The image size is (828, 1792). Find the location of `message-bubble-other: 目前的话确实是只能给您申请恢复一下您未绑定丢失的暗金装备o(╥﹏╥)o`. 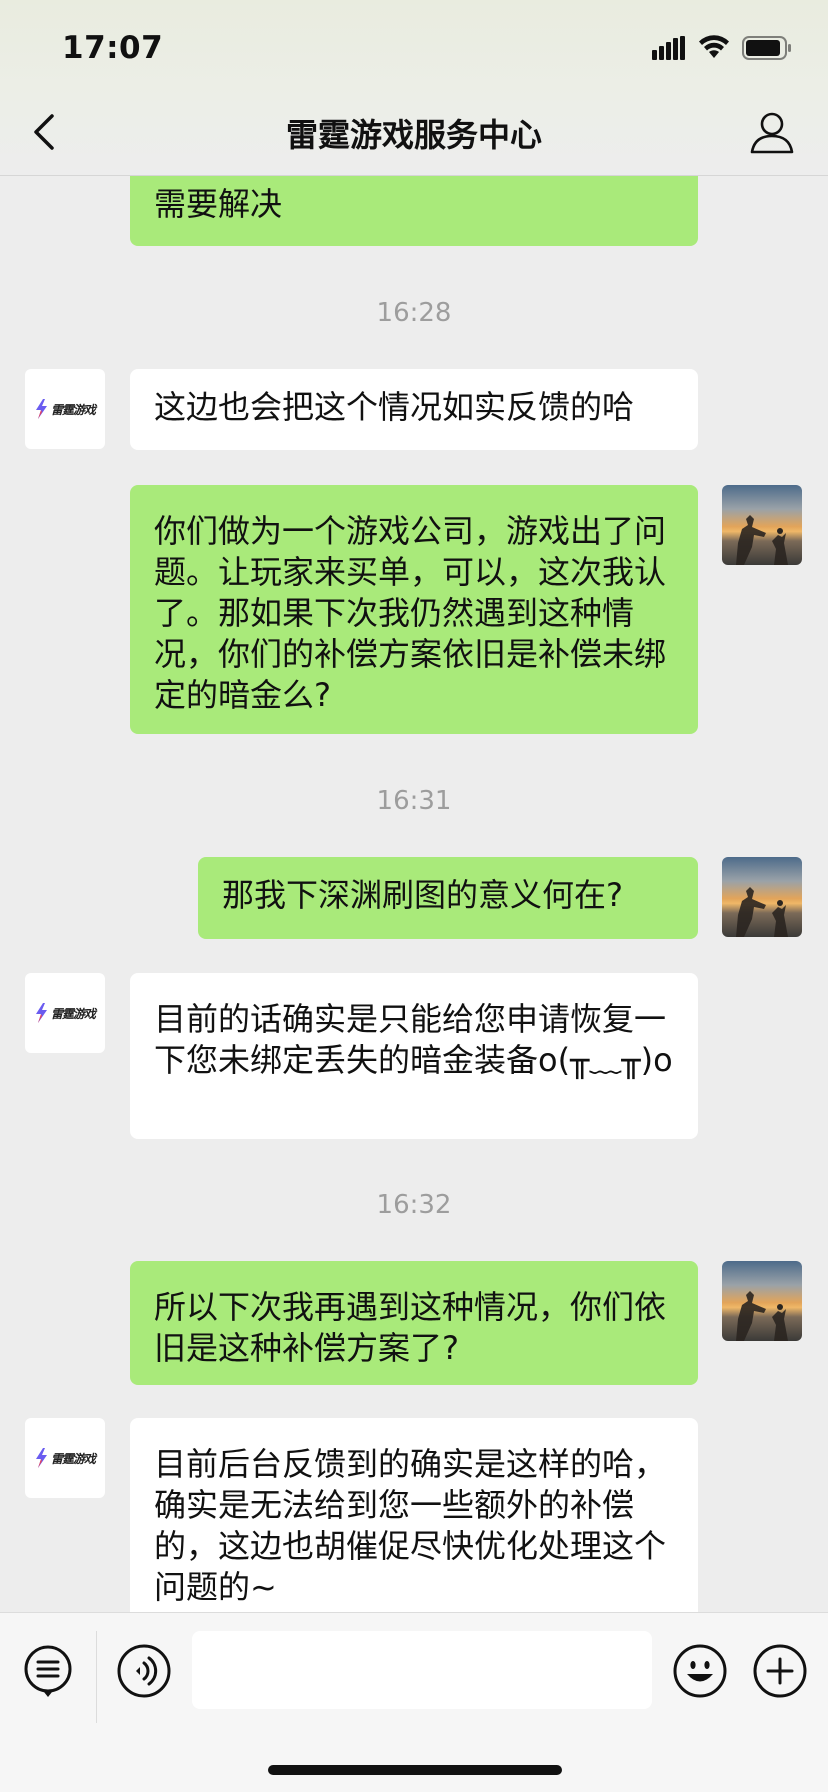

message-bubble-other: 目前的话确实是只能给您申请恢复一下您未绑定丢失的暗金装备o(╥﹏╥)o is located at coordinates (414, 1056).